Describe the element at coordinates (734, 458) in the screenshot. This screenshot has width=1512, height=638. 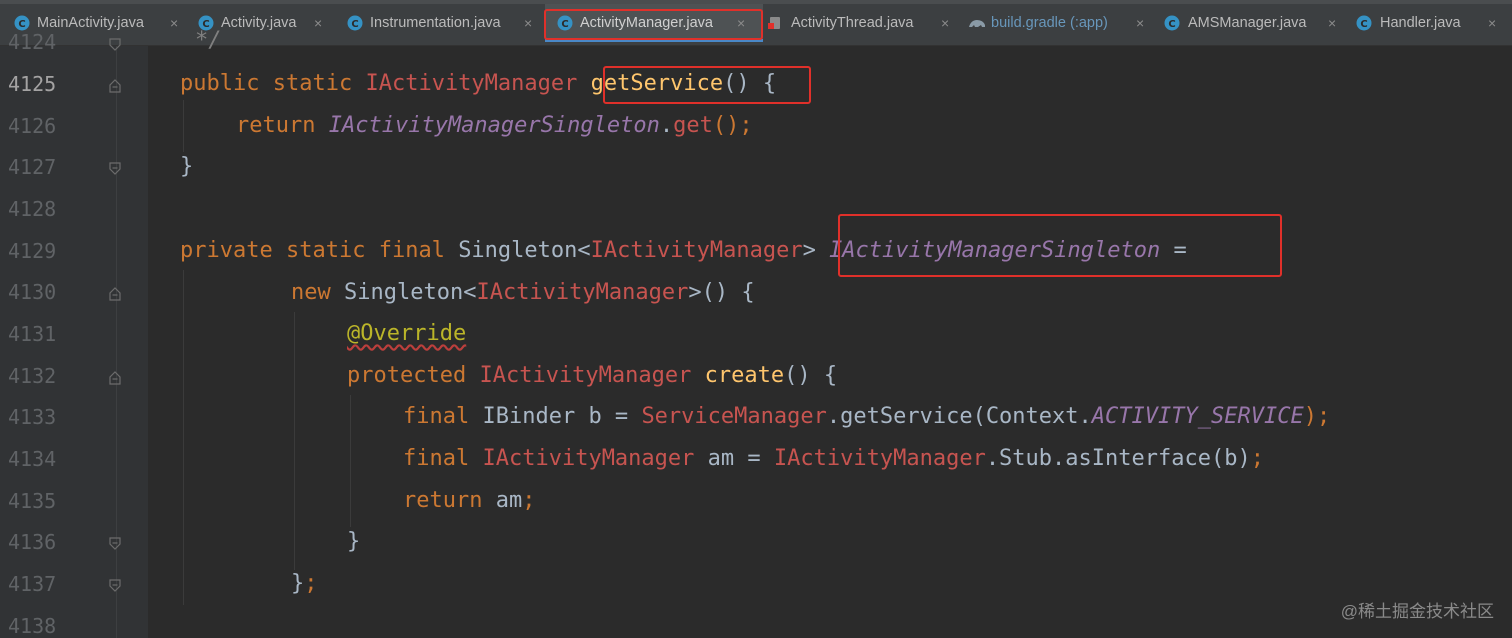
I see `code-text: am =` at that location.